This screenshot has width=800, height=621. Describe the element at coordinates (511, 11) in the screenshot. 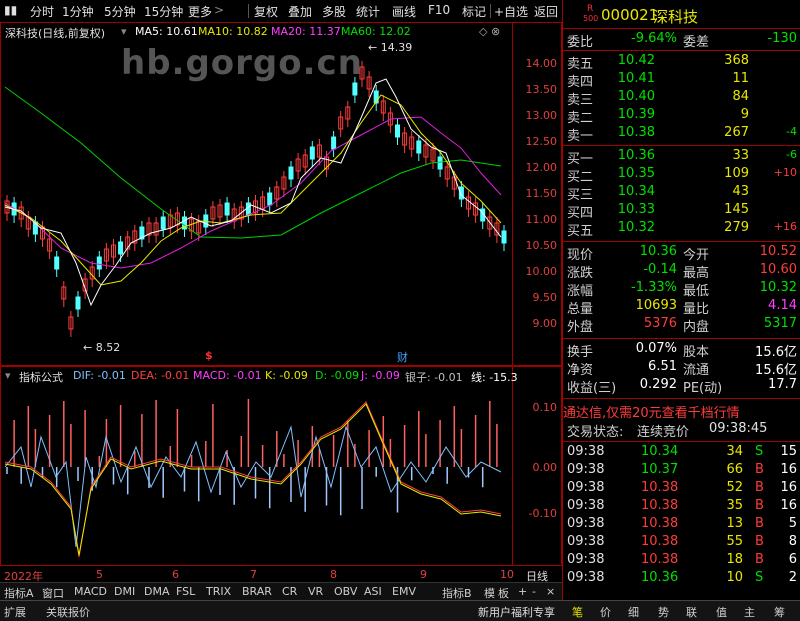

I see `toolbar-add-watch: +自选` at that location.